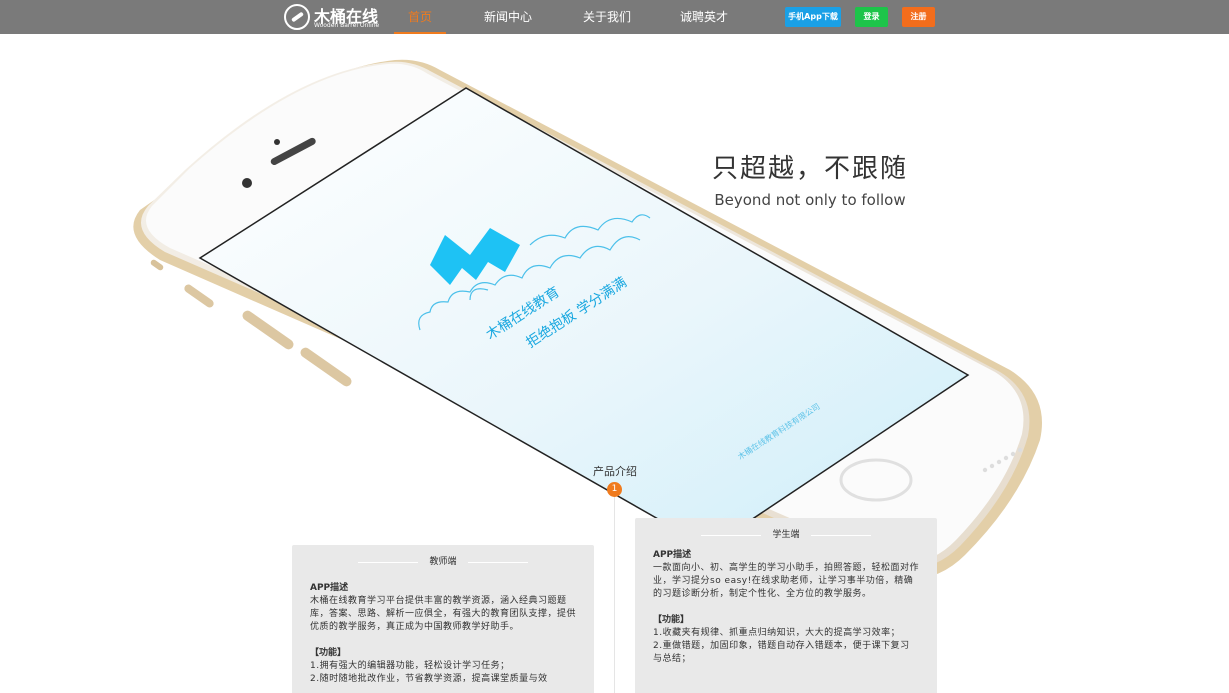  I want to click on phone-sensor, so click(277, 142).